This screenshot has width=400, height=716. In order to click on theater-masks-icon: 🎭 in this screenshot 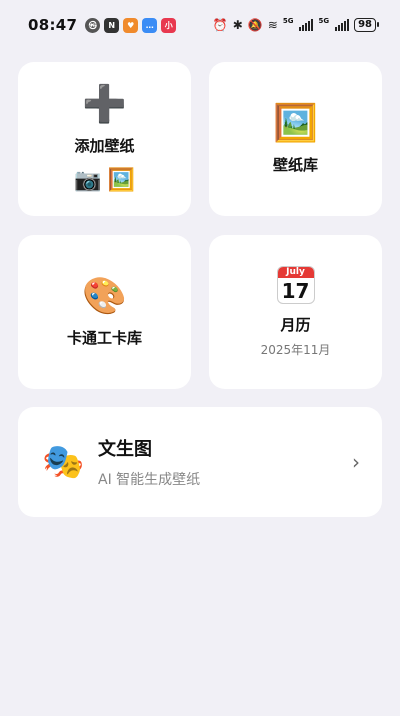, I will do `click(63, 462)`.